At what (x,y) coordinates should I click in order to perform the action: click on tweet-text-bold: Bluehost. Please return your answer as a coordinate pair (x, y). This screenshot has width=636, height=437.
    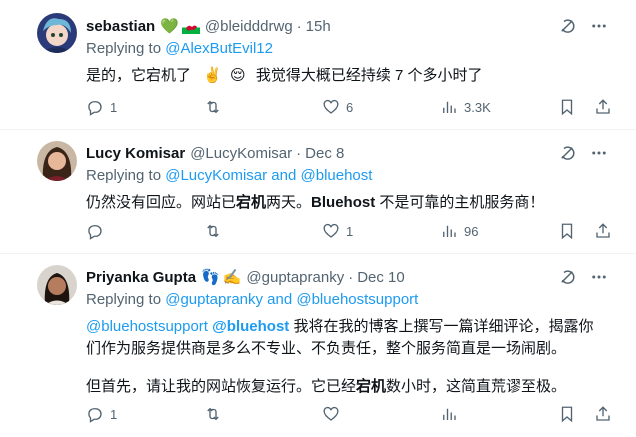
    Looking at the image, I should click on (343, 202).